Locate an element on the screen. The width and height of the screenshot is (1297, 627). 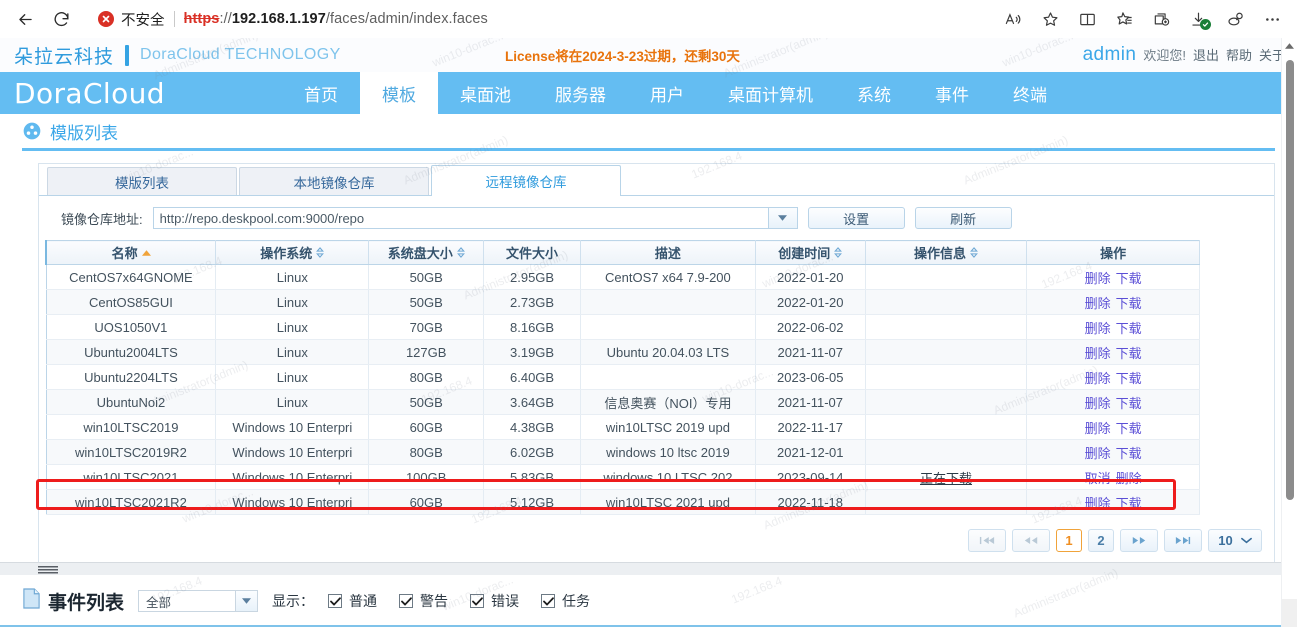
checkbox-error: 错误 is located at coordinates (494, 601).